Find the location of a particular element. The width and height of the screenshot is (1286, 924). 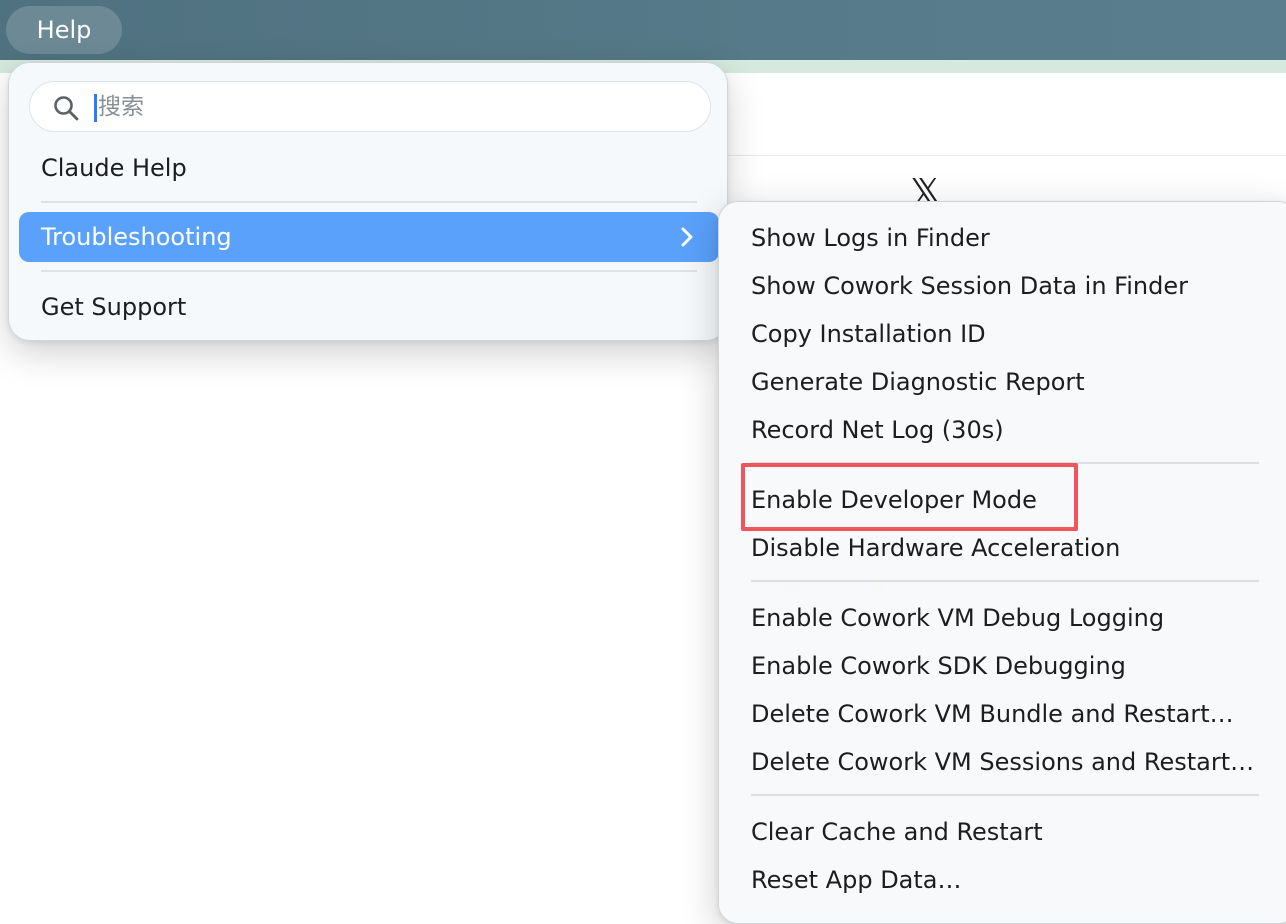

menu-item-label: Troubleshooting is located at coordinates (136, 237).